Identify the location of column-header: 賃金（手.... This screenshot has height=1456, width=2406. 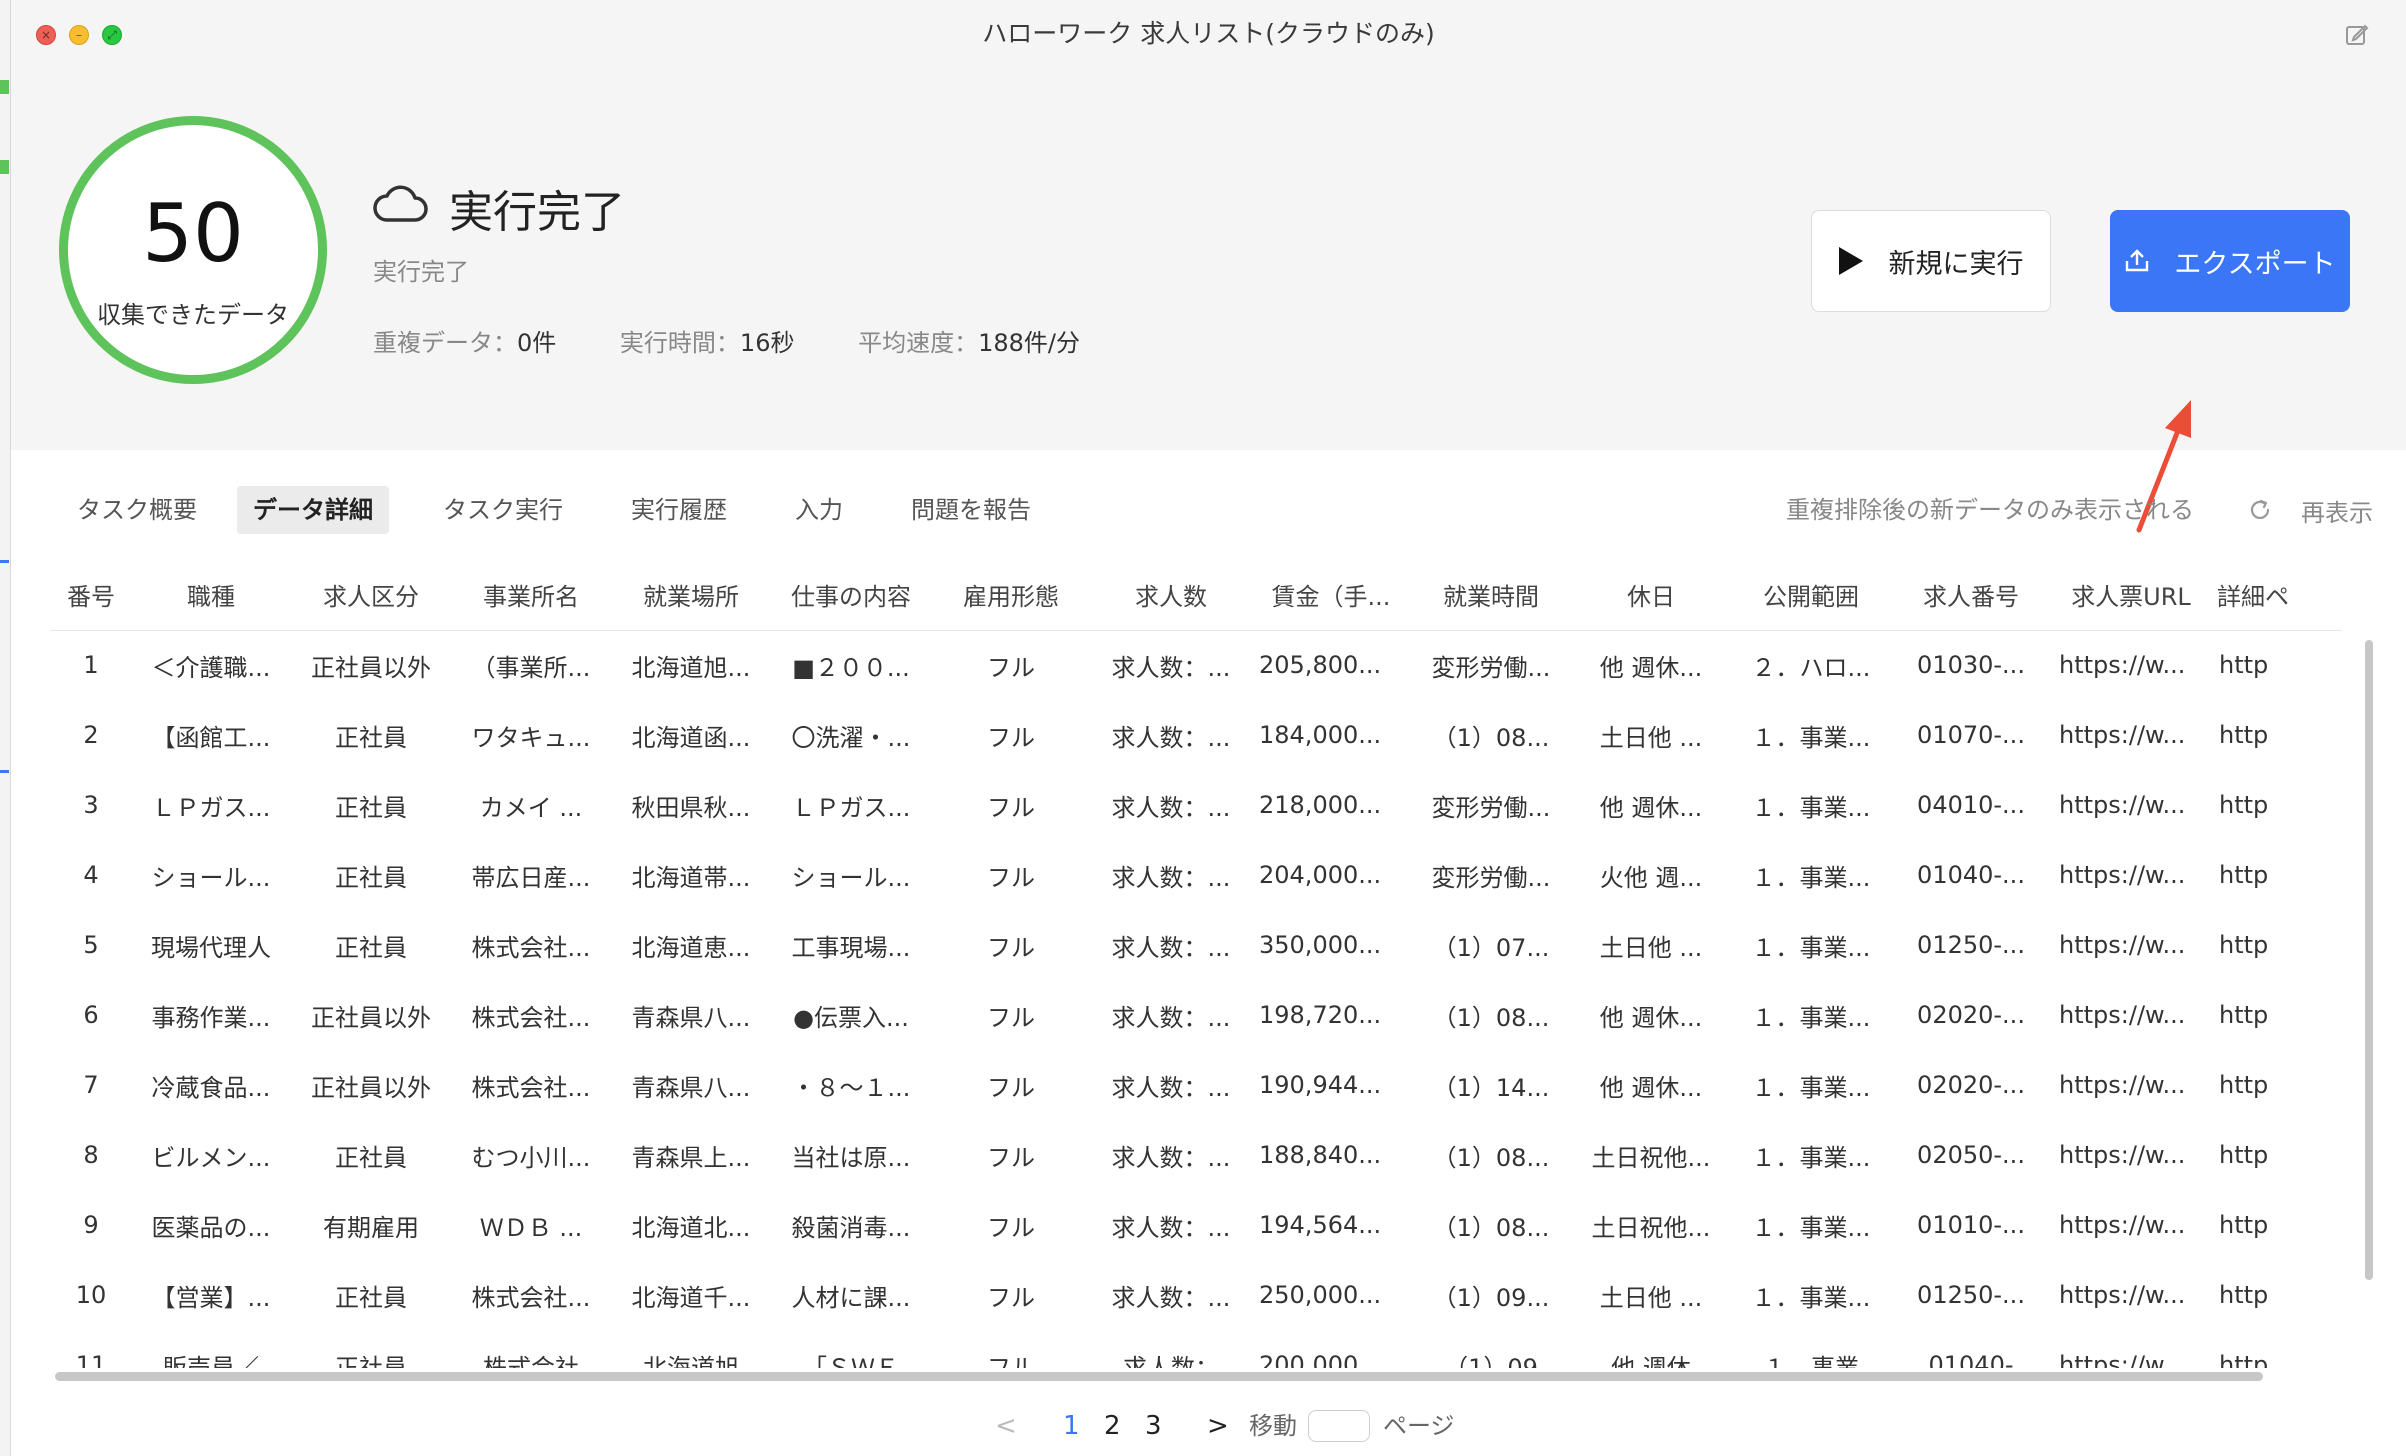
(1331, 595).